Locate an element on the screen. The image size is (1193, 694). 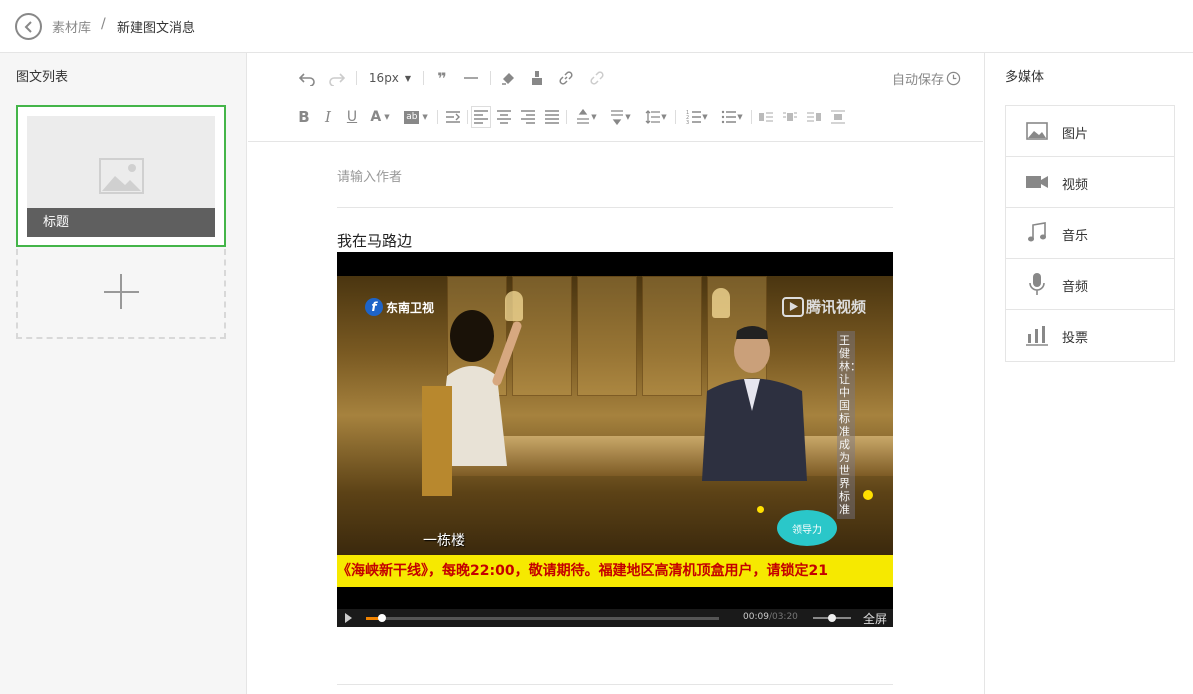
current-time: 00:09 is located at coordinates (756, 617).